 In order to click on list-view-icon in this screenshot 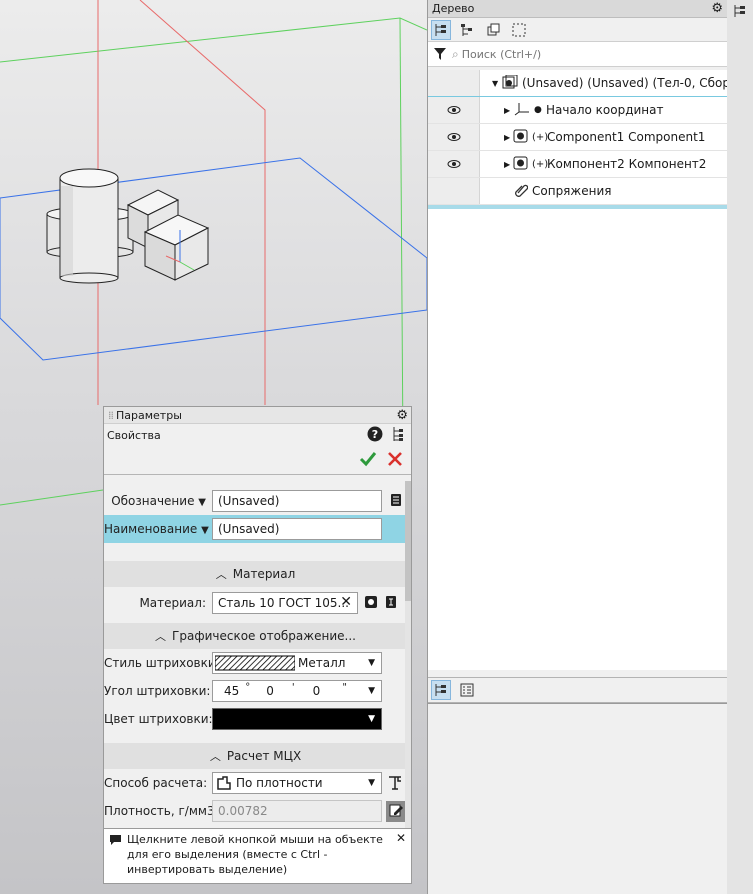, I will do `click(467, 690)`.